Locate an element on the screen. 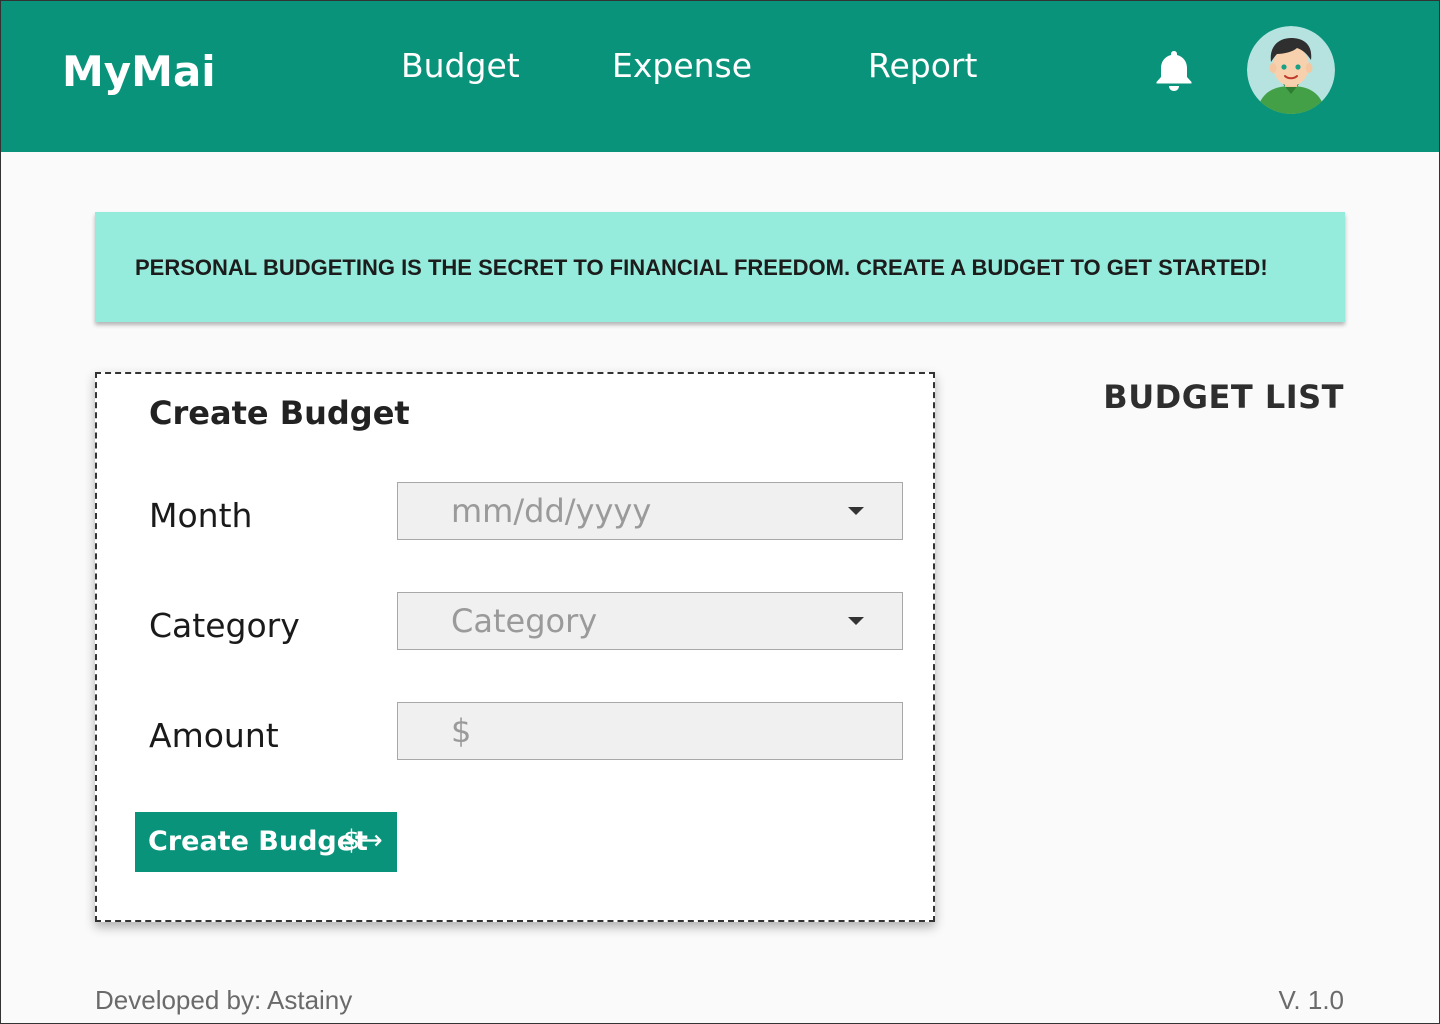  month-date-picker: mm/dd/yyyy is located at coordinates (650, 511).